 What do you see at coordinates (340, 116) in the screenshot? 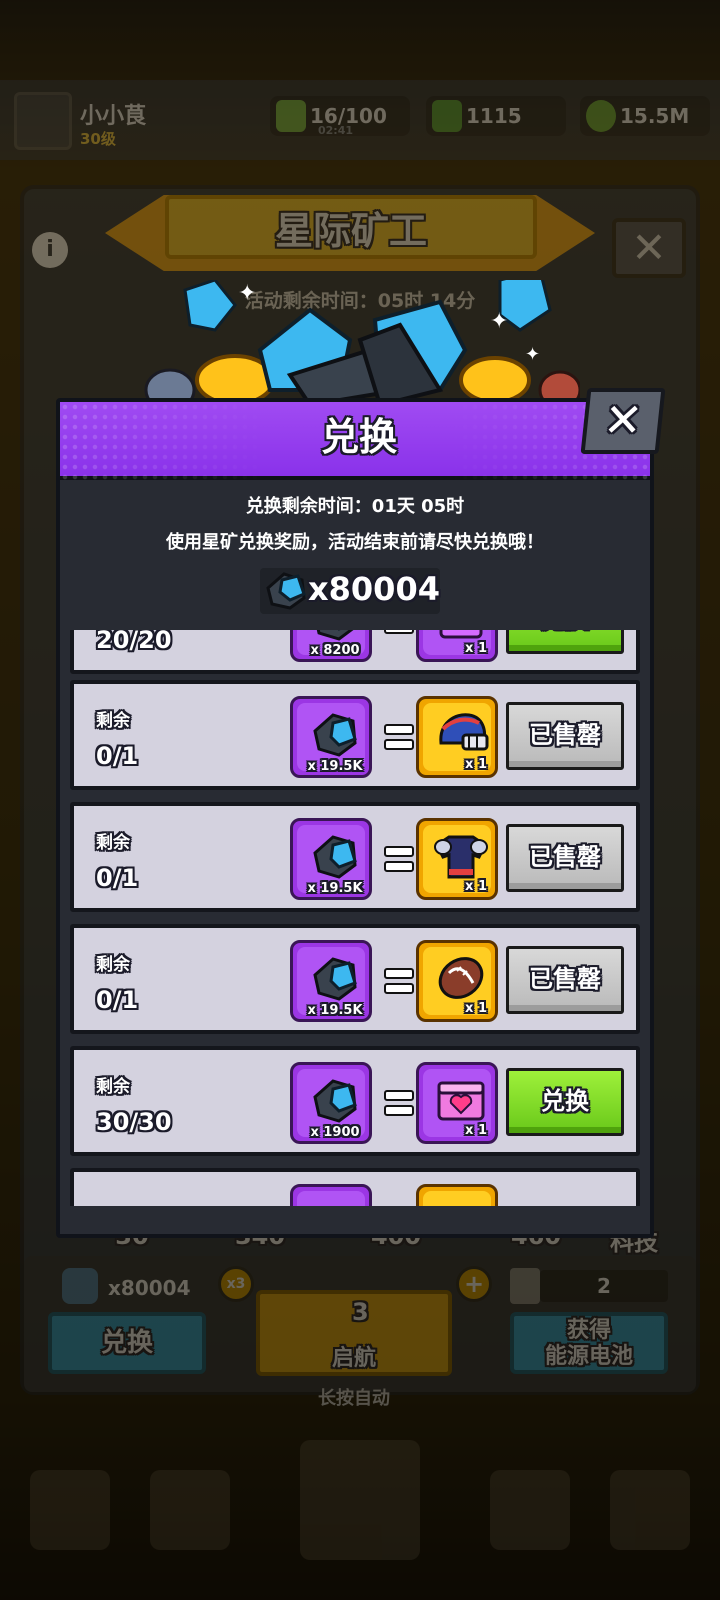
I see `energy-stat: 16/100 02:41` at bounding box center [340, 116].